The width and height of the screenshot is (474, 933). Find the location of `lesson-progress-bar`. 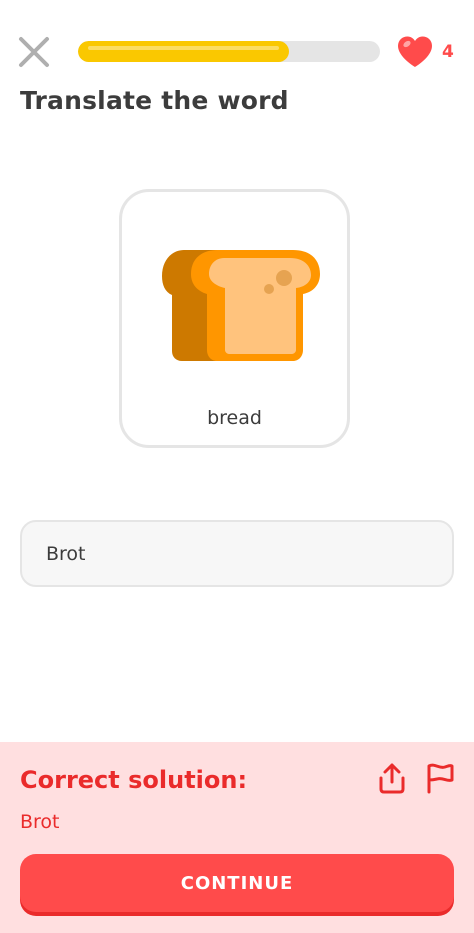

lesson-progress-bar is located at coordinates (229, 51).